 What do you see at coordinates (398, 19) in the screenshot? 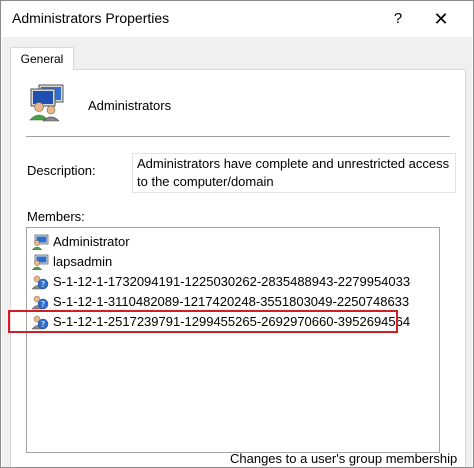
I see `help-button: ?` at bounding box center [398, 19].